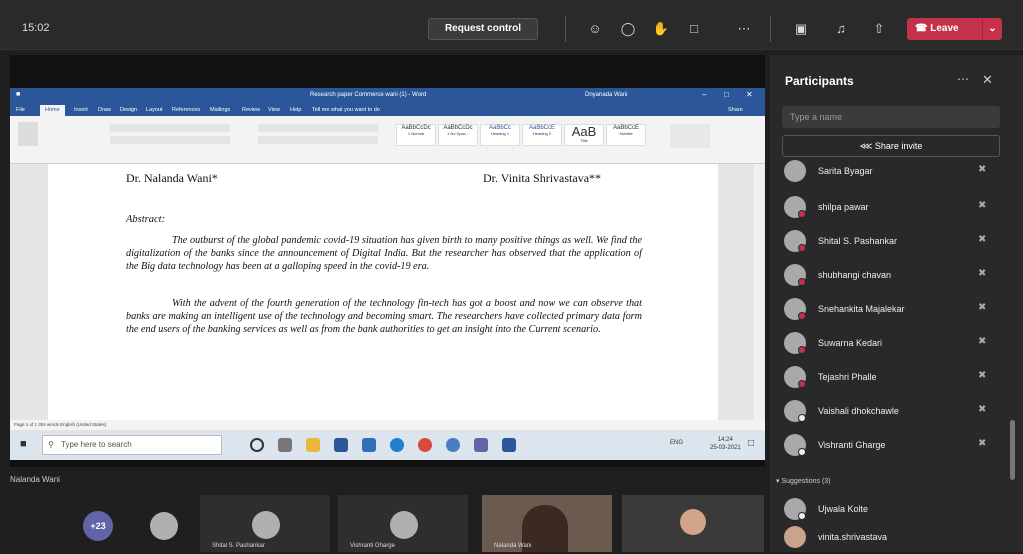 This screenshot has height=554, width=1023. I want to click on cortana-icon, so click(257, 445).